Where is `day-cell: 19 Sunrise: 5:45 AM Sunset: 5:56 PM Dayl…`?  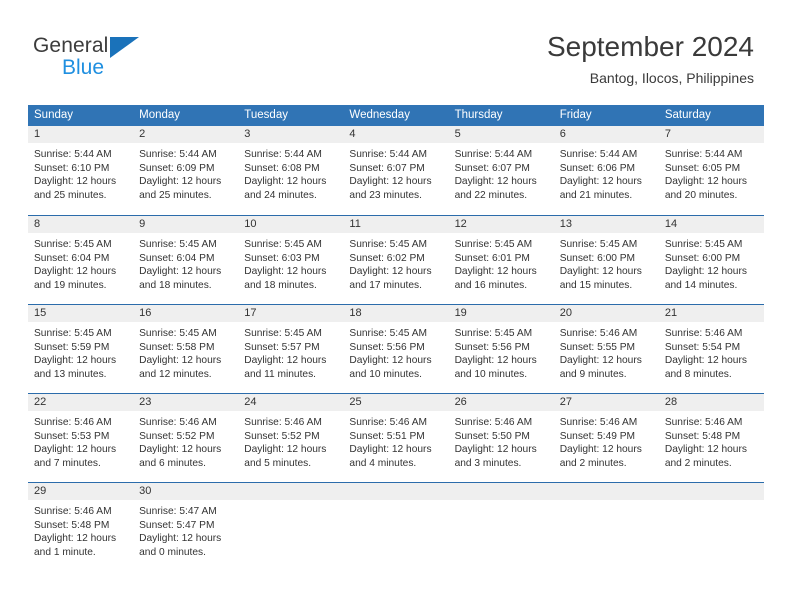 day-cell: 19 Sunrise: 5:45 AM Sunset: 5:56 PM Dayl… is located at coordinates (501, 349).